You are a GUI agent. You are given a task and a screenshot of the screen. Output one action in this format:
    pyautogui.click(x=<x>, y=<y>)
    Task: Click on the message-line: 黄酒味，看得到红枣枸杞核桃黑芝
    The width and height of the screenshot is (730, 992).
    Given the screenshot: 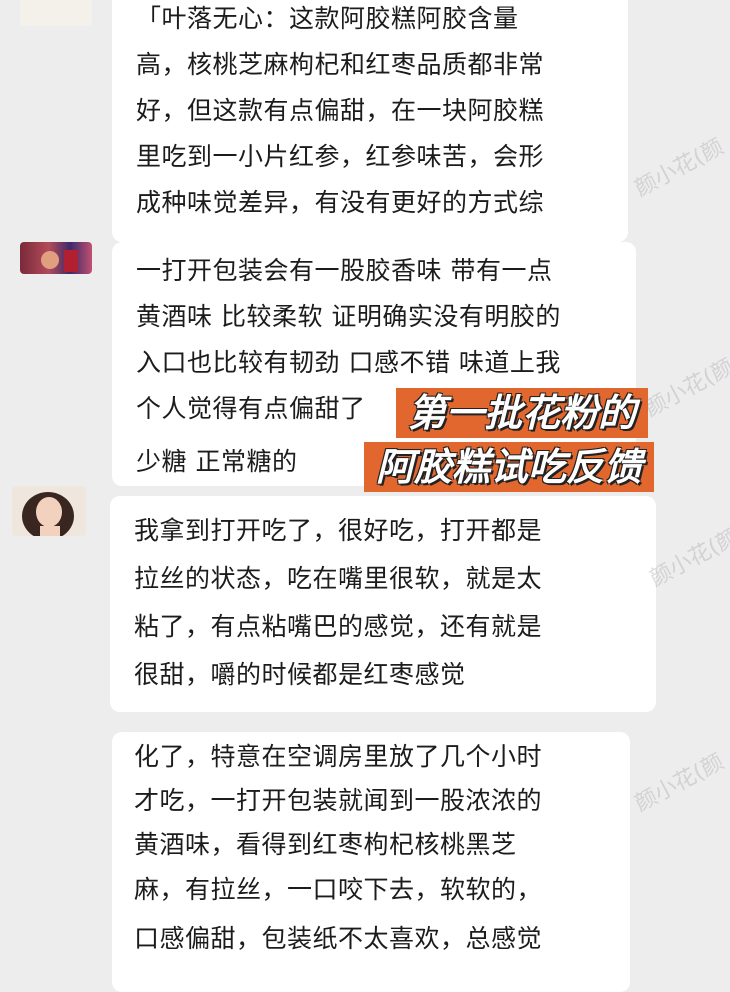 What is the action you would take?
    pyautogui.click(x=325, y=844)
    